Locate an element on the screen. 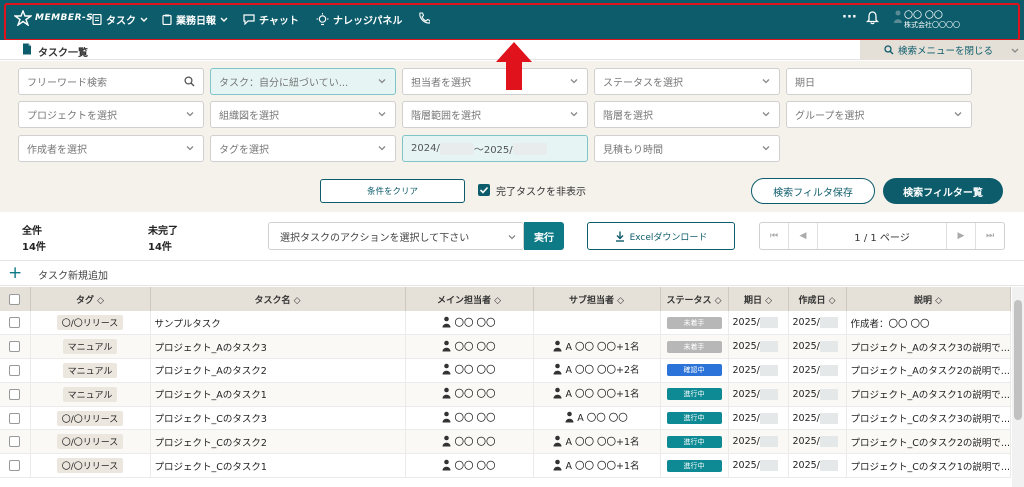 Image resolution: width=1024 pixels, height=487 pixels. pagination: ⏮ ◀ 1 / 1 ページ ▶ ⏭ is located at coordinates (882, 236).